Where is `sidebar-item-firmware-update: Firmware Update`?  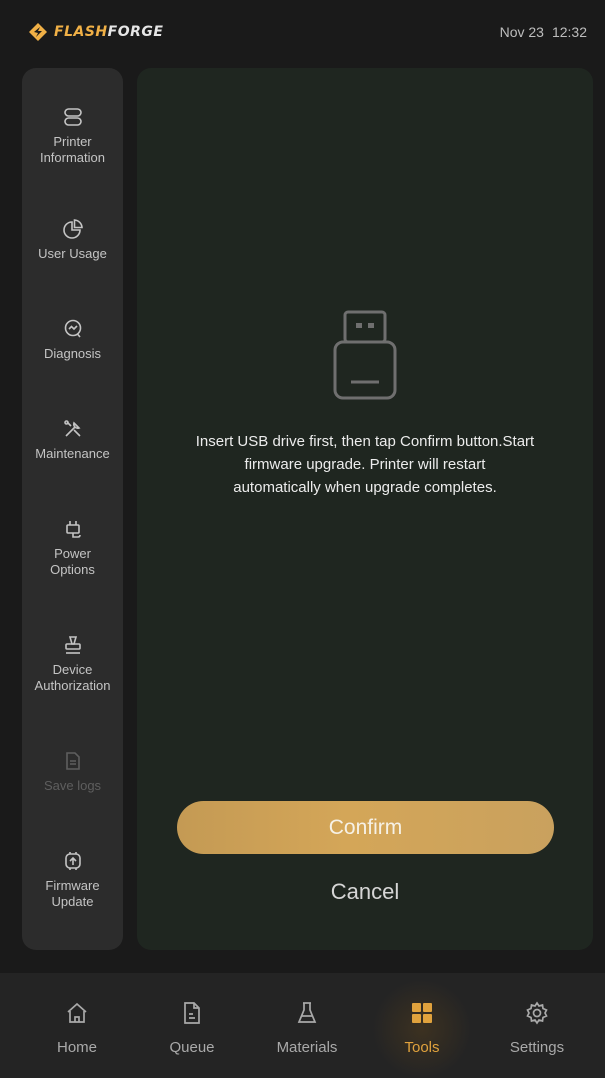
sidebar-item-firmware-update: Firmware Update is located at coordinates (72, 880).